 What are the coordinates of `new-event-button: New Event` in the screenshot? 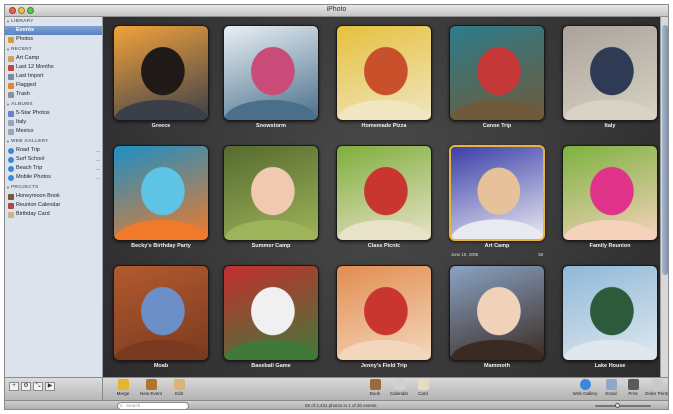 It's located at (151, 387).